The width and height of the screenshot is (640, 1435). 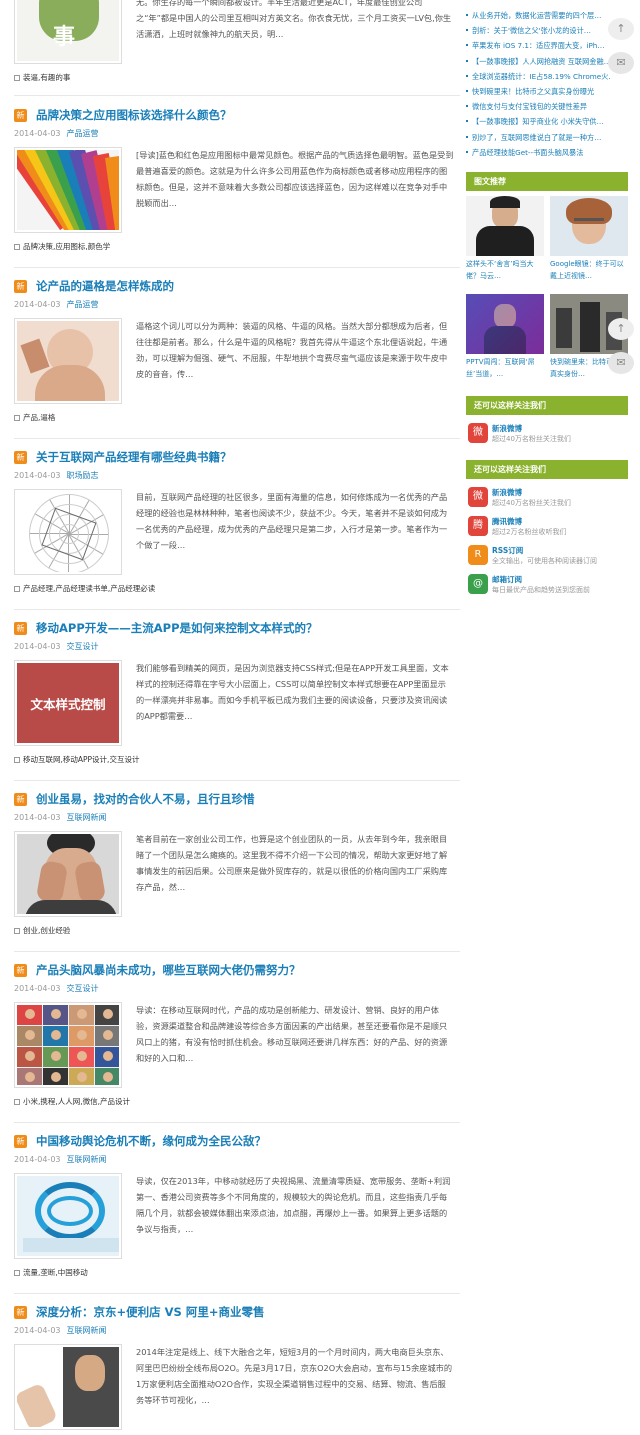 I want to click on article-title: 论产品的逼格是怎样炼成的, so click(x=105, y=286).